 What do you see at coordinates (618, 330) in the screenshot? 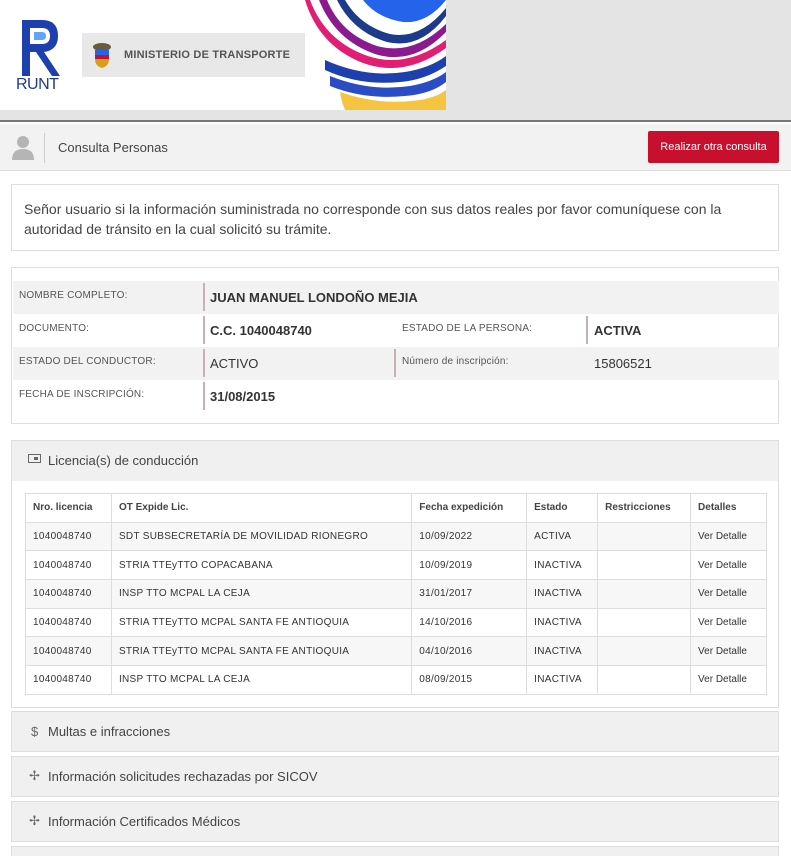
I see `estado-persona-value: ACTIVA` at bounding box center [618, 330].